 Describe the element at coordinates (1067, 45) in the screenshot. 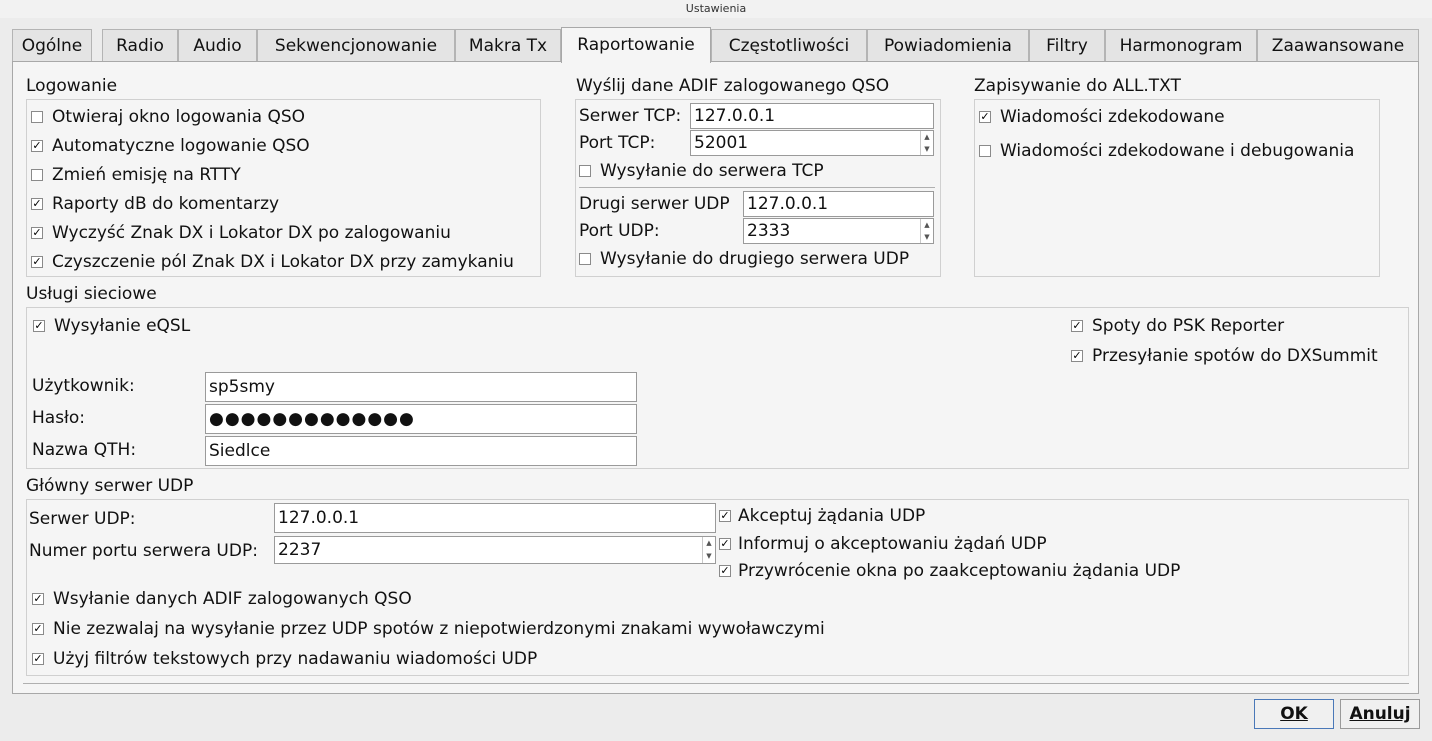

I see `tab-filters: Filtry` at that location.